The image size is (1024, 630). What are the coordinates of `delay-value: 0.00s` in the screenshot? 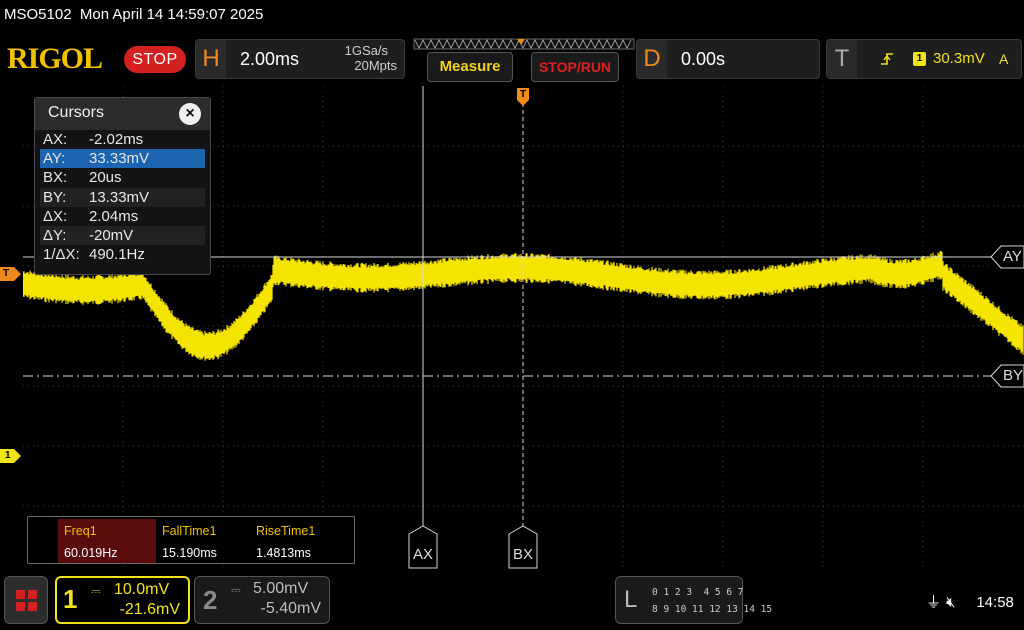 It's located at (703, 59).